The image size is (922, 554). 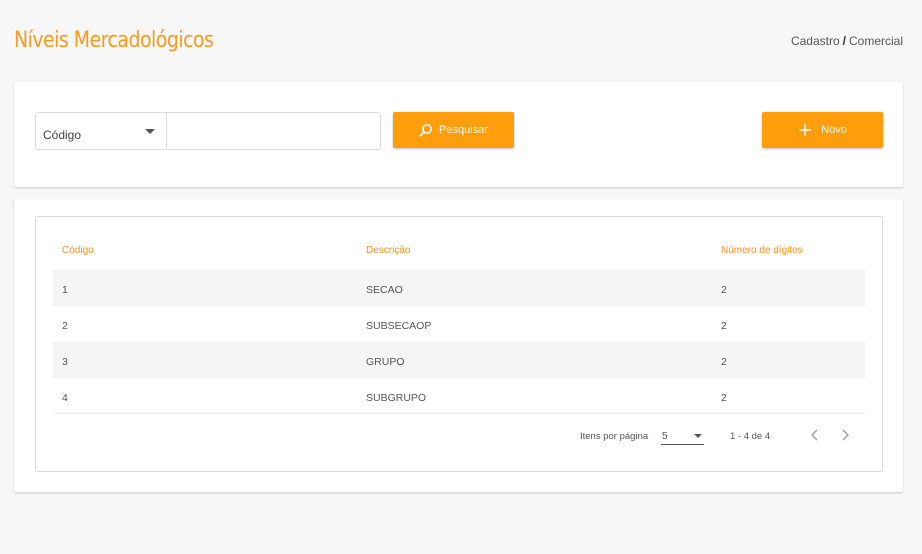 What do you see at coordinates (388, 250) in the screenshot?
I see `column-header-description: Descrição` at bounding box center [388, 250].